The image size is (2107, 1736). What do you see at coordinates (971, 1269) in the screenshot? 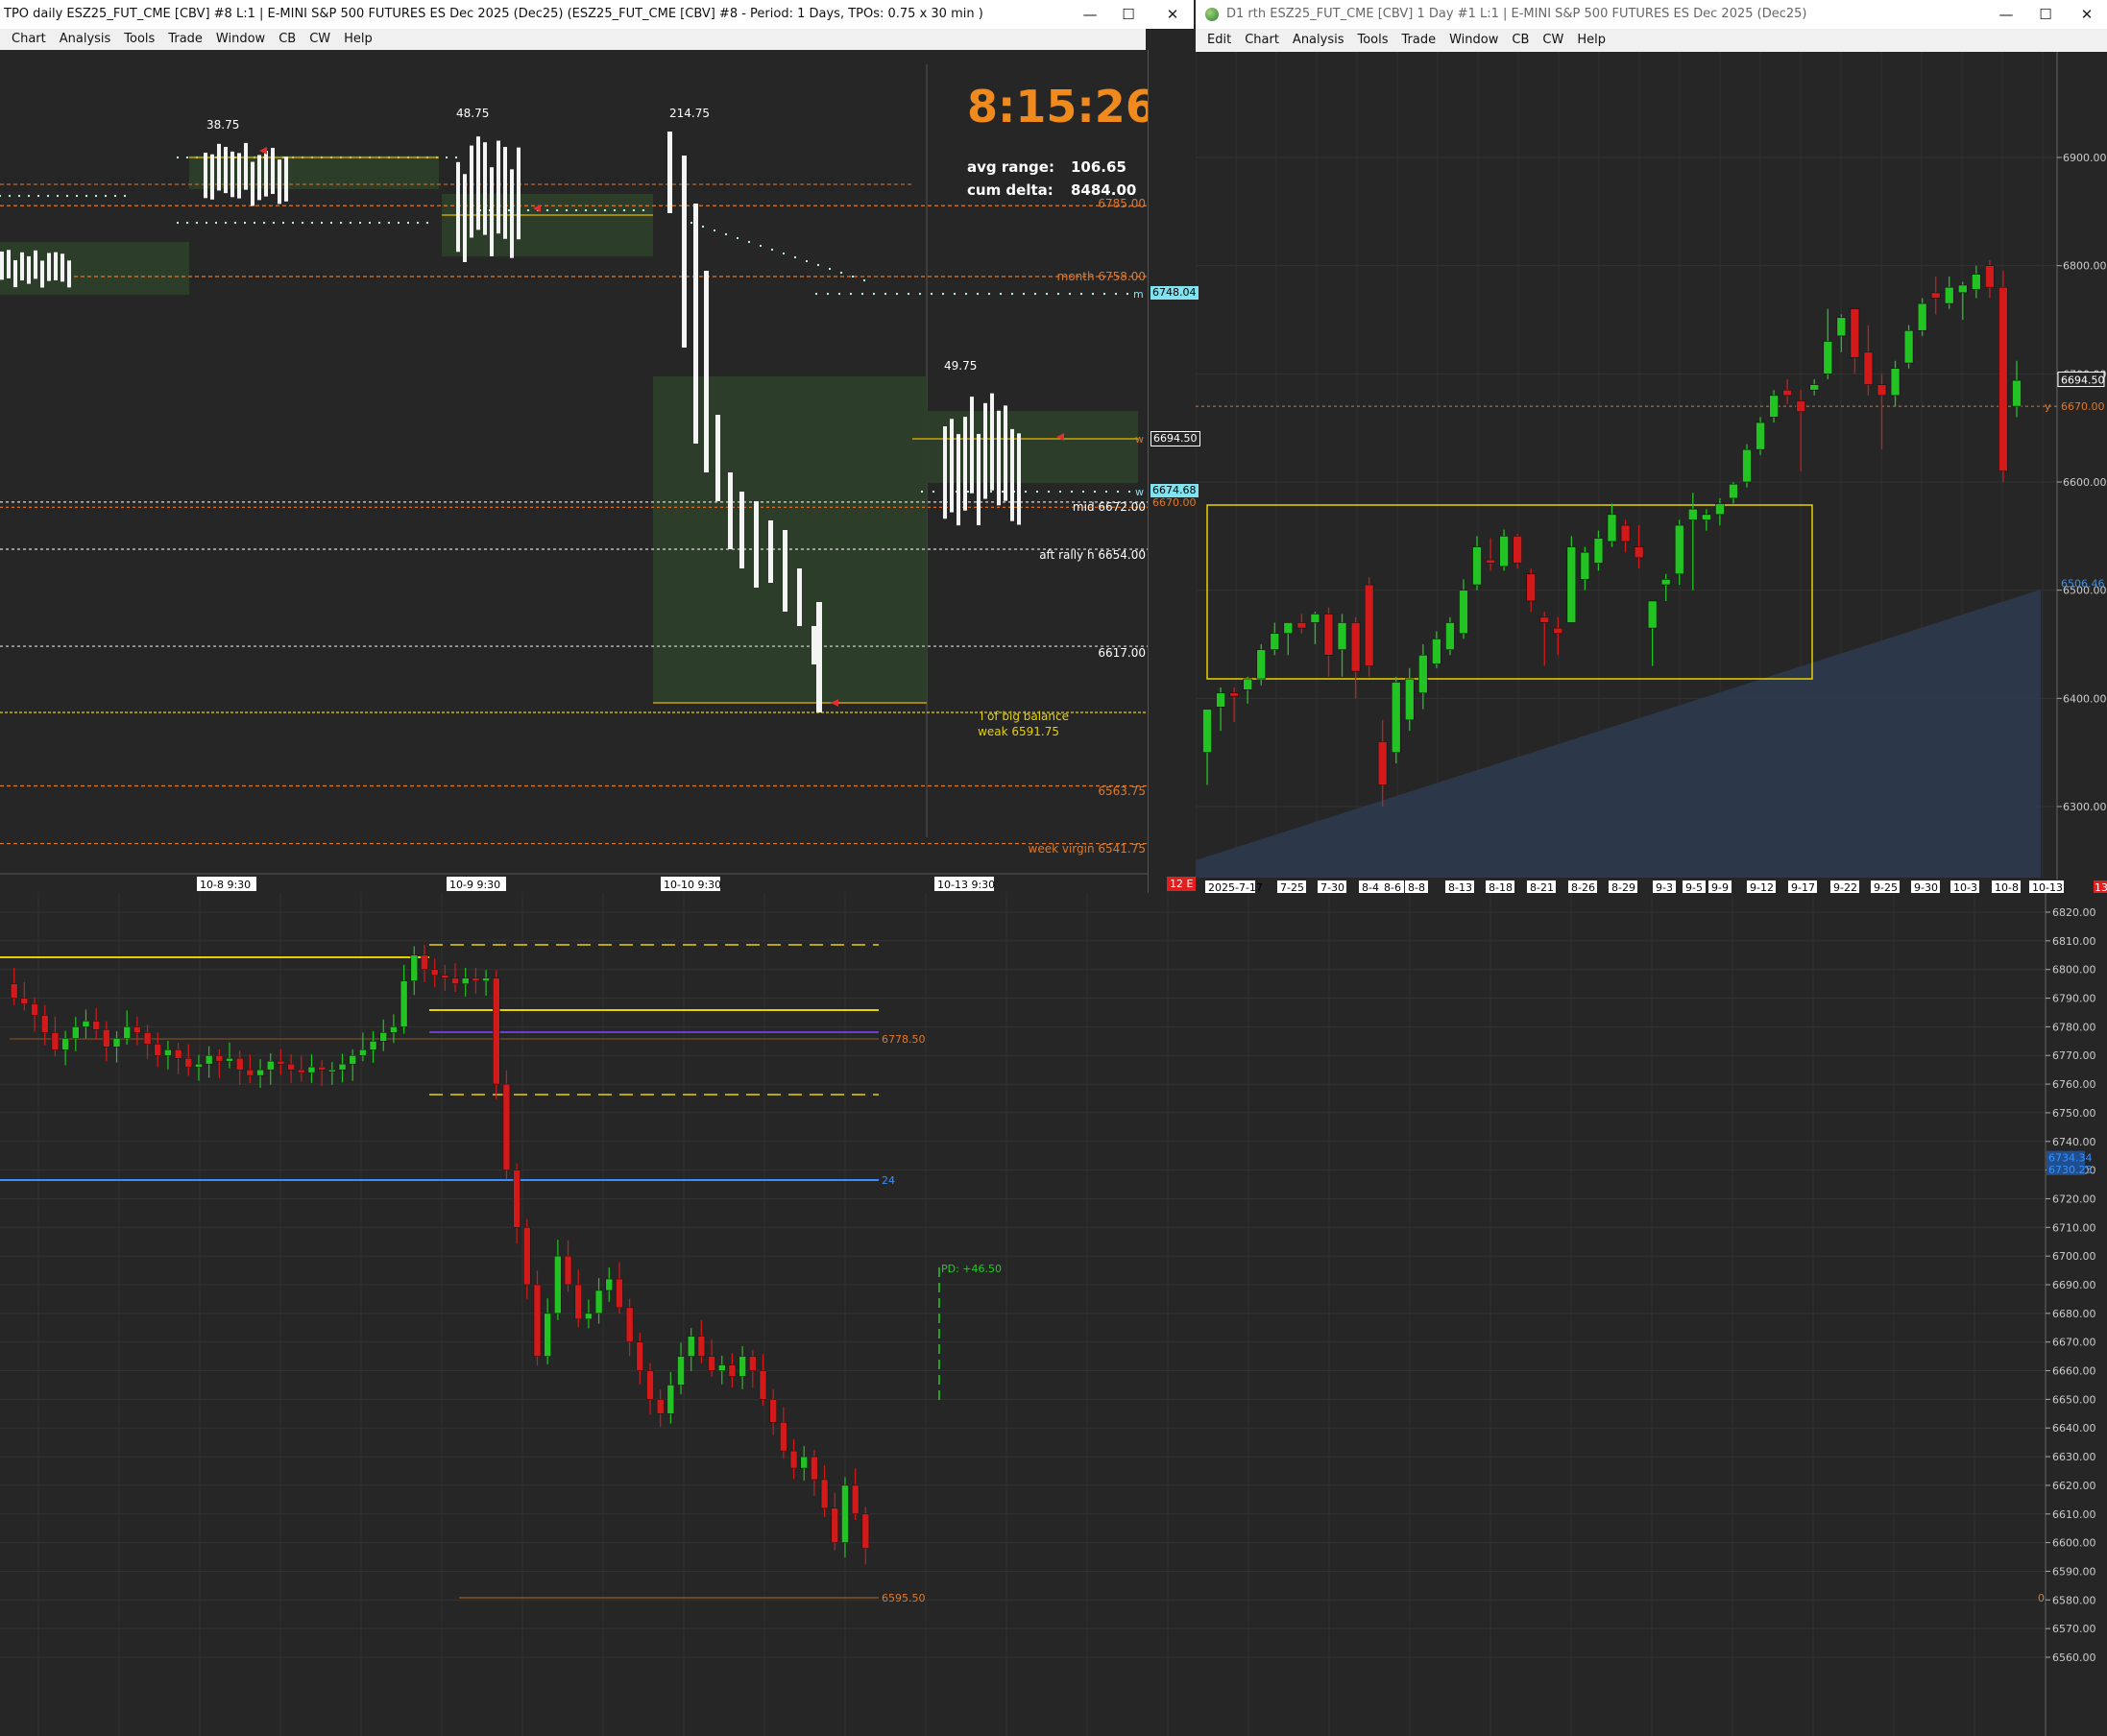
I see `annotation-pd: PD: +46.50` at bounding box center [971, 1269].